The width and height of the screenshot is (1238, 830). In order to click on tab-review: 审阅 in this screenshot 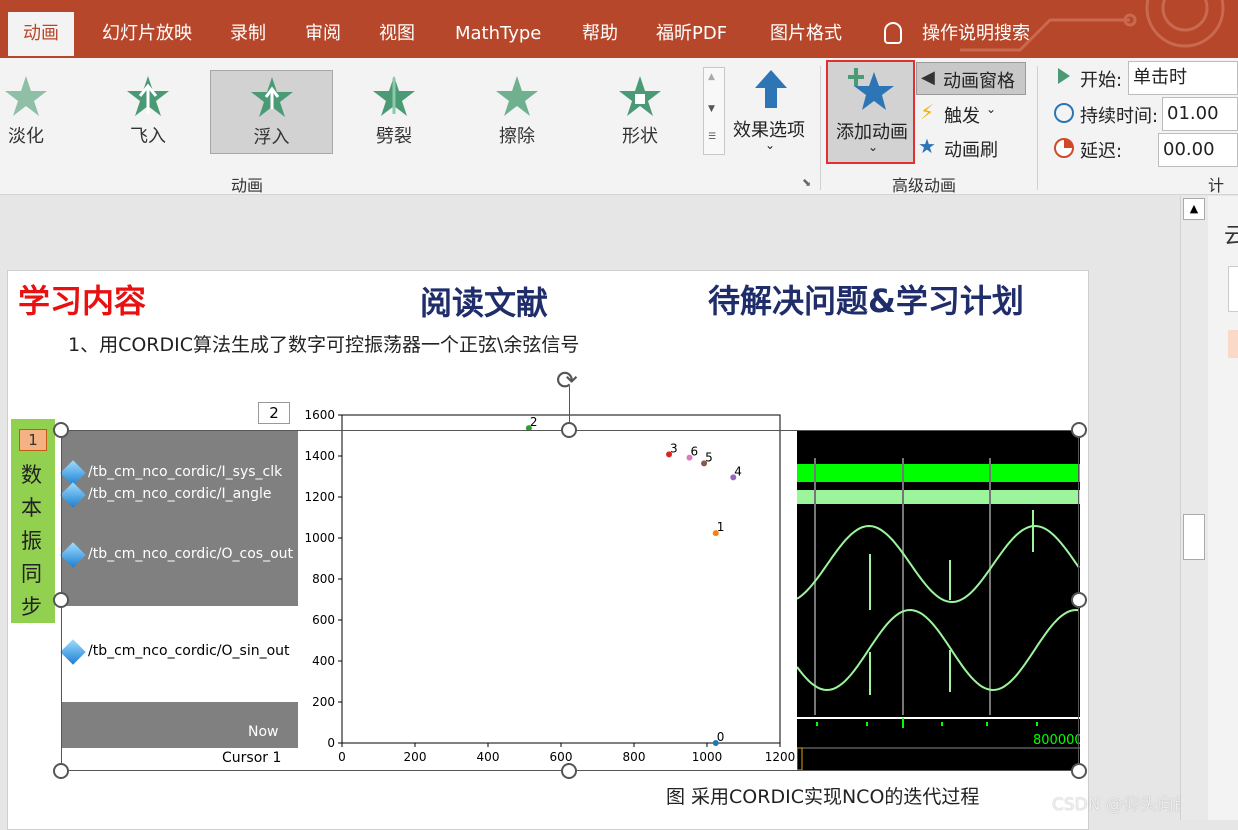, I will do `click(323, 34)`.